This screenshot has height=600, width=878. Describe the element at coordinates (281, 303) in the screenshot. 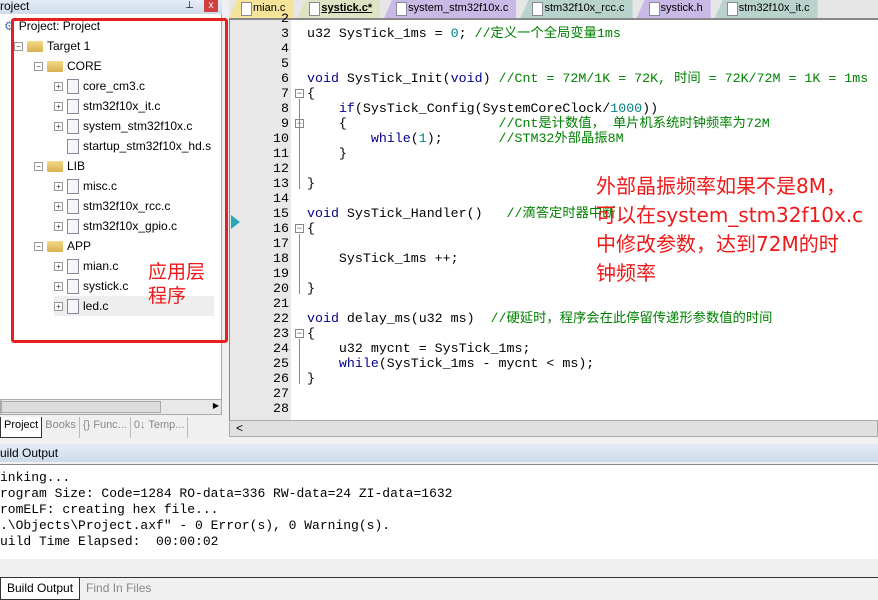

I see `line-number: 21` at that location.